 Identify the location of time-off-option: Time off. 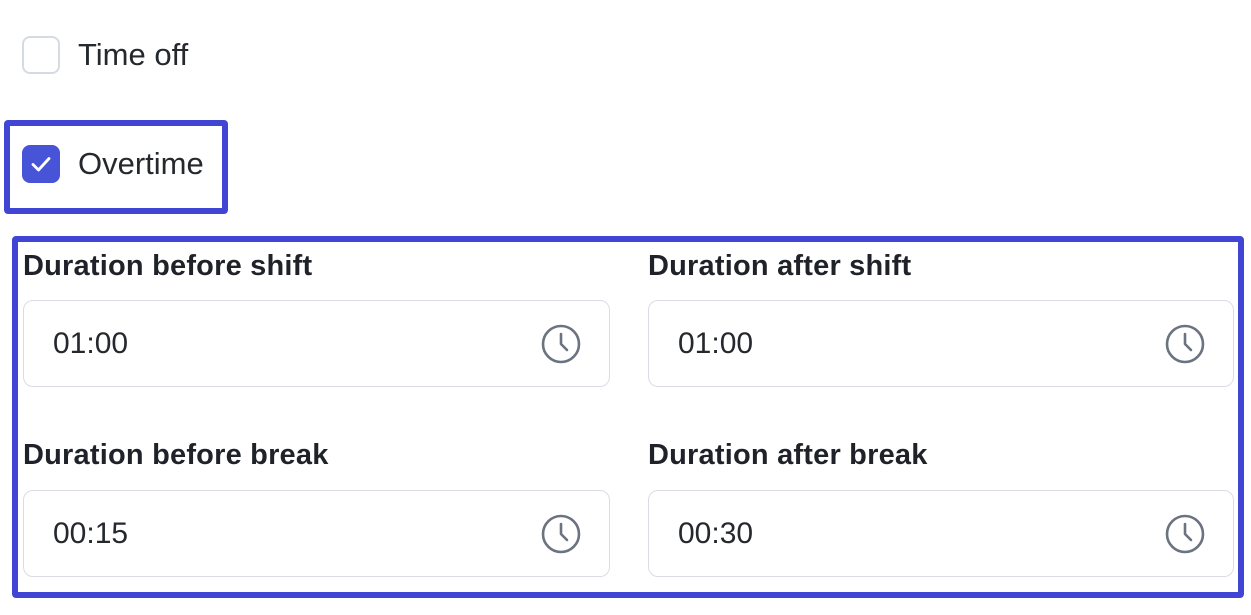
(105, 55).